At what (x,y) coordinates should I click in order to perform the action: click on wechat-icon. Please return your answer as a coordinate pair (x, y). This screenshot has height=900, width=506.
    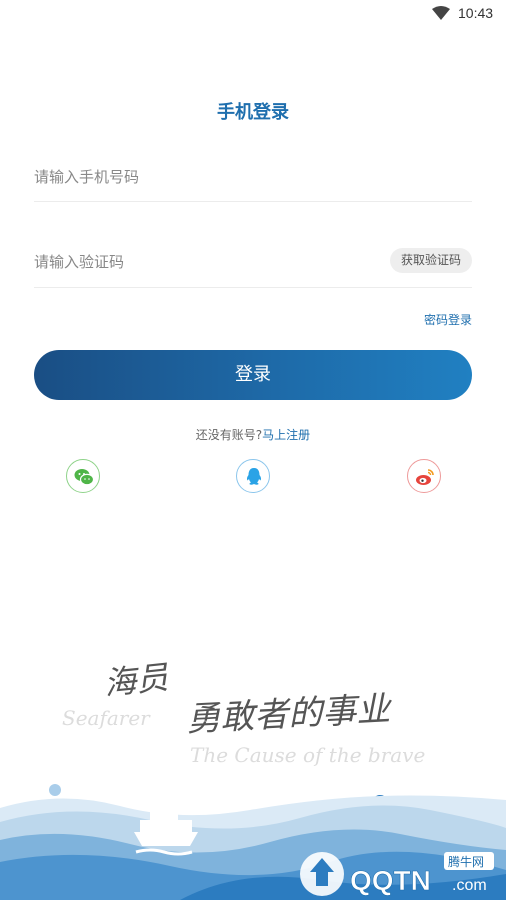
    Looking at the image, I should click on (84, 477).